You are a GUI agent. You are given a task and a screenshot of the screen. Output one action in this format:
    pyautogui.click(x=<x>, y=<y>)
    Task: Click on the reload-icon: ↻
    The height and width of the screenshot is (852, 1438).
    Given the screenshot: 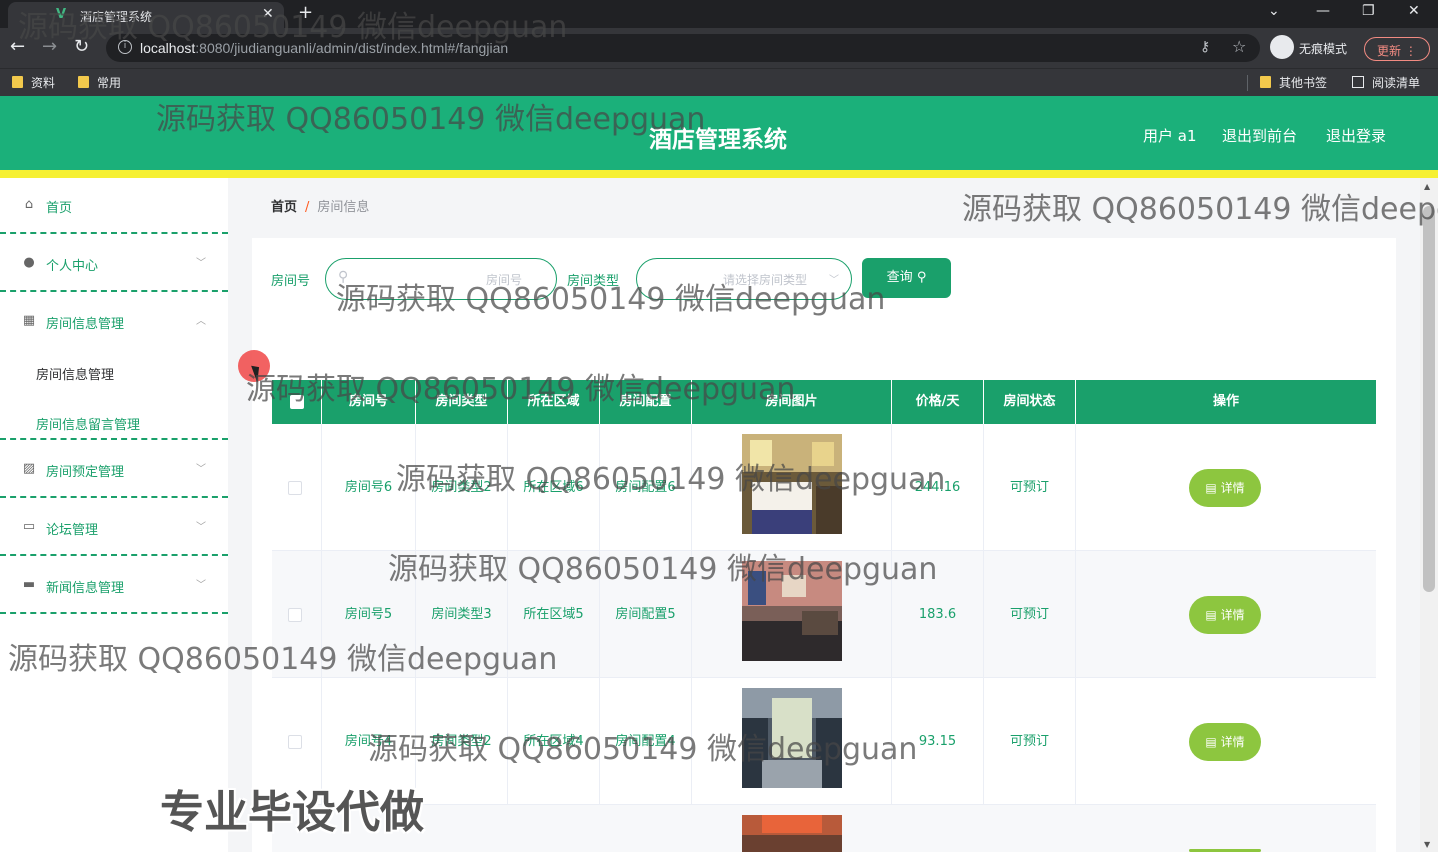 What is the action you would take?
    pyautogui.click(x=81, y=46)
    